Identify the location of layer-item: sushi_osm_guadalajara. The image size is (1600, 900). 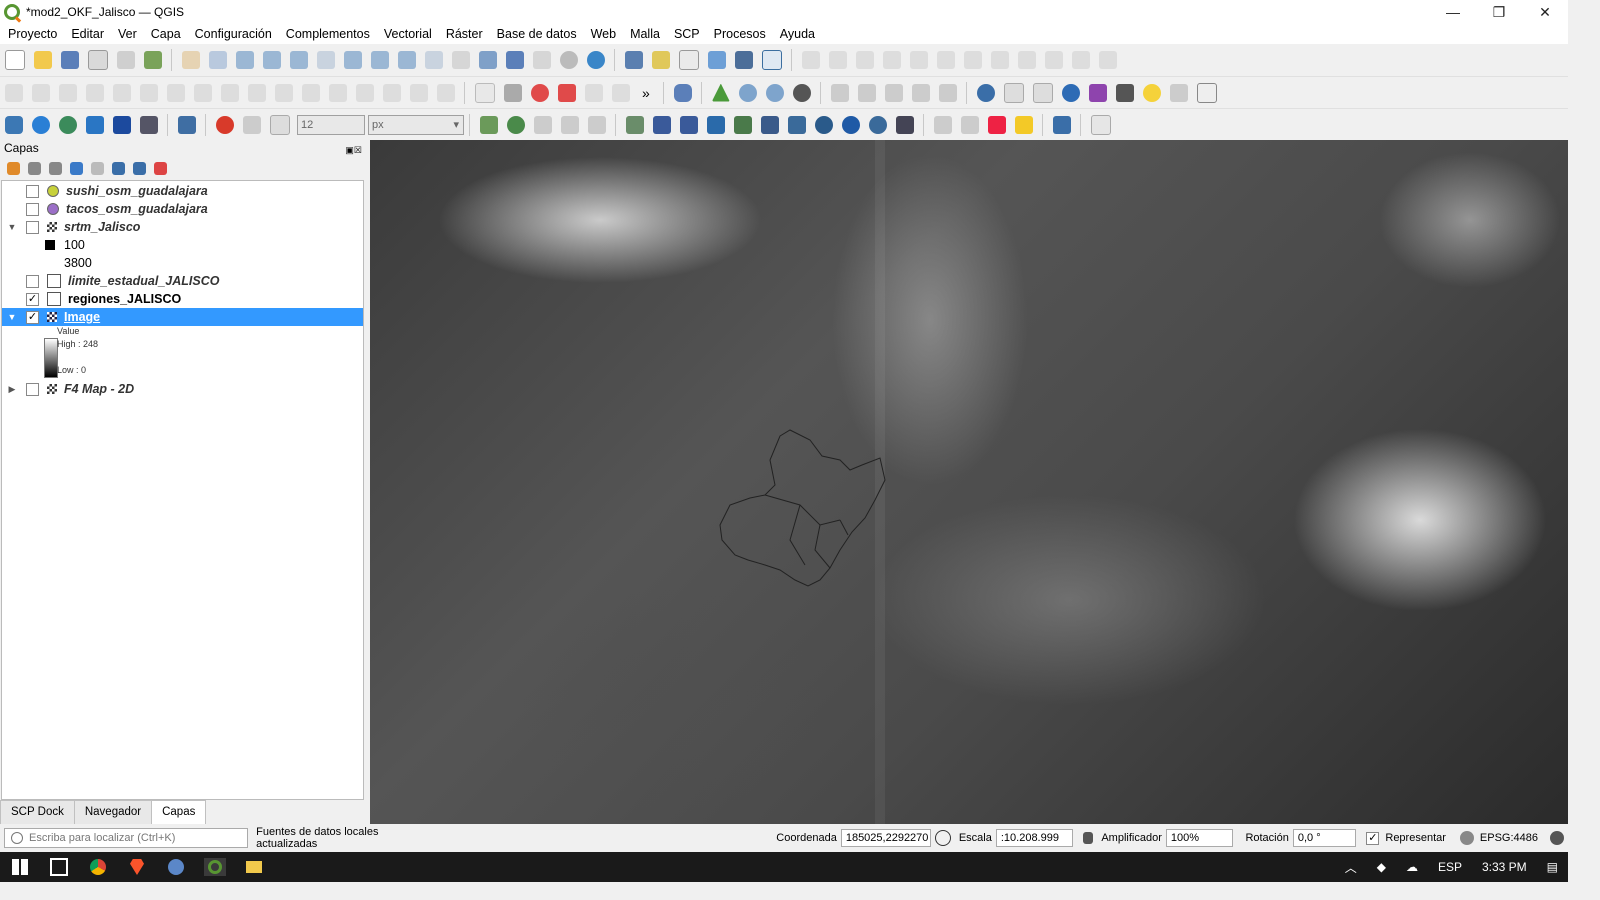
(182, 191).